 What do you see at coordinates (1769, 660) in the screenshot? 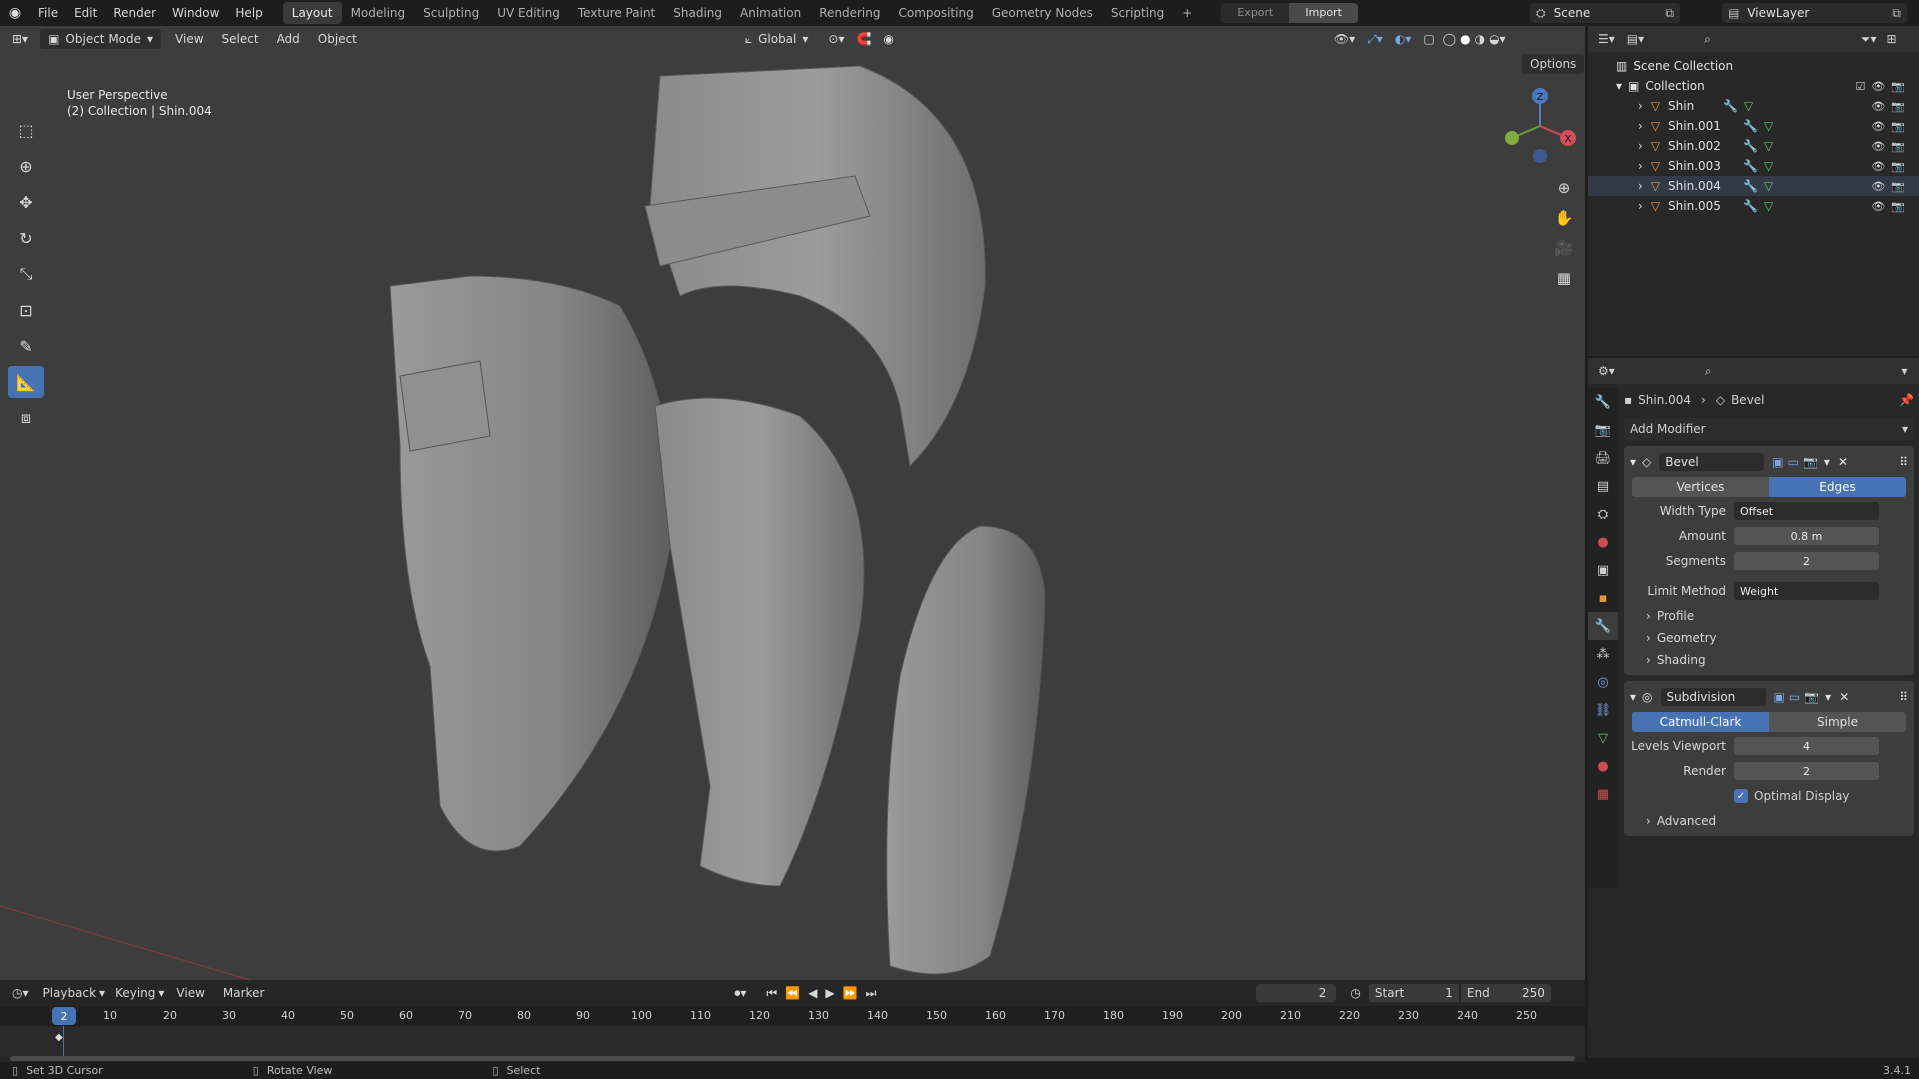
I see `shading-subpanel: › Shading` at bounding box center [1769, 660].